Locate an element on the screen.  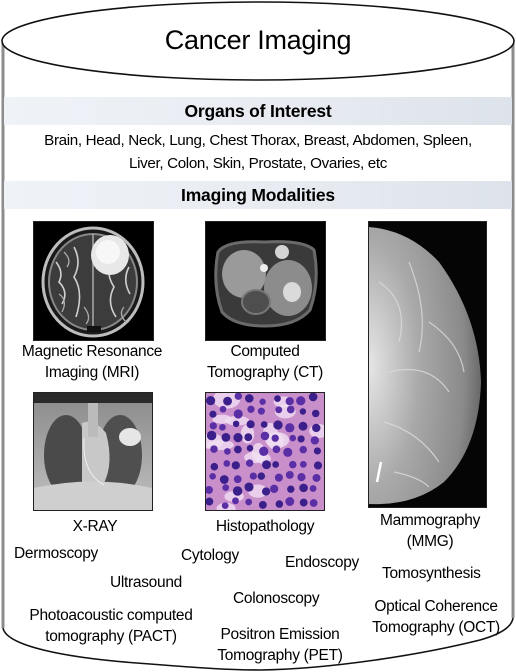
modalities-heading-band: Imaging Modalities is located at coordinates (258, 195).